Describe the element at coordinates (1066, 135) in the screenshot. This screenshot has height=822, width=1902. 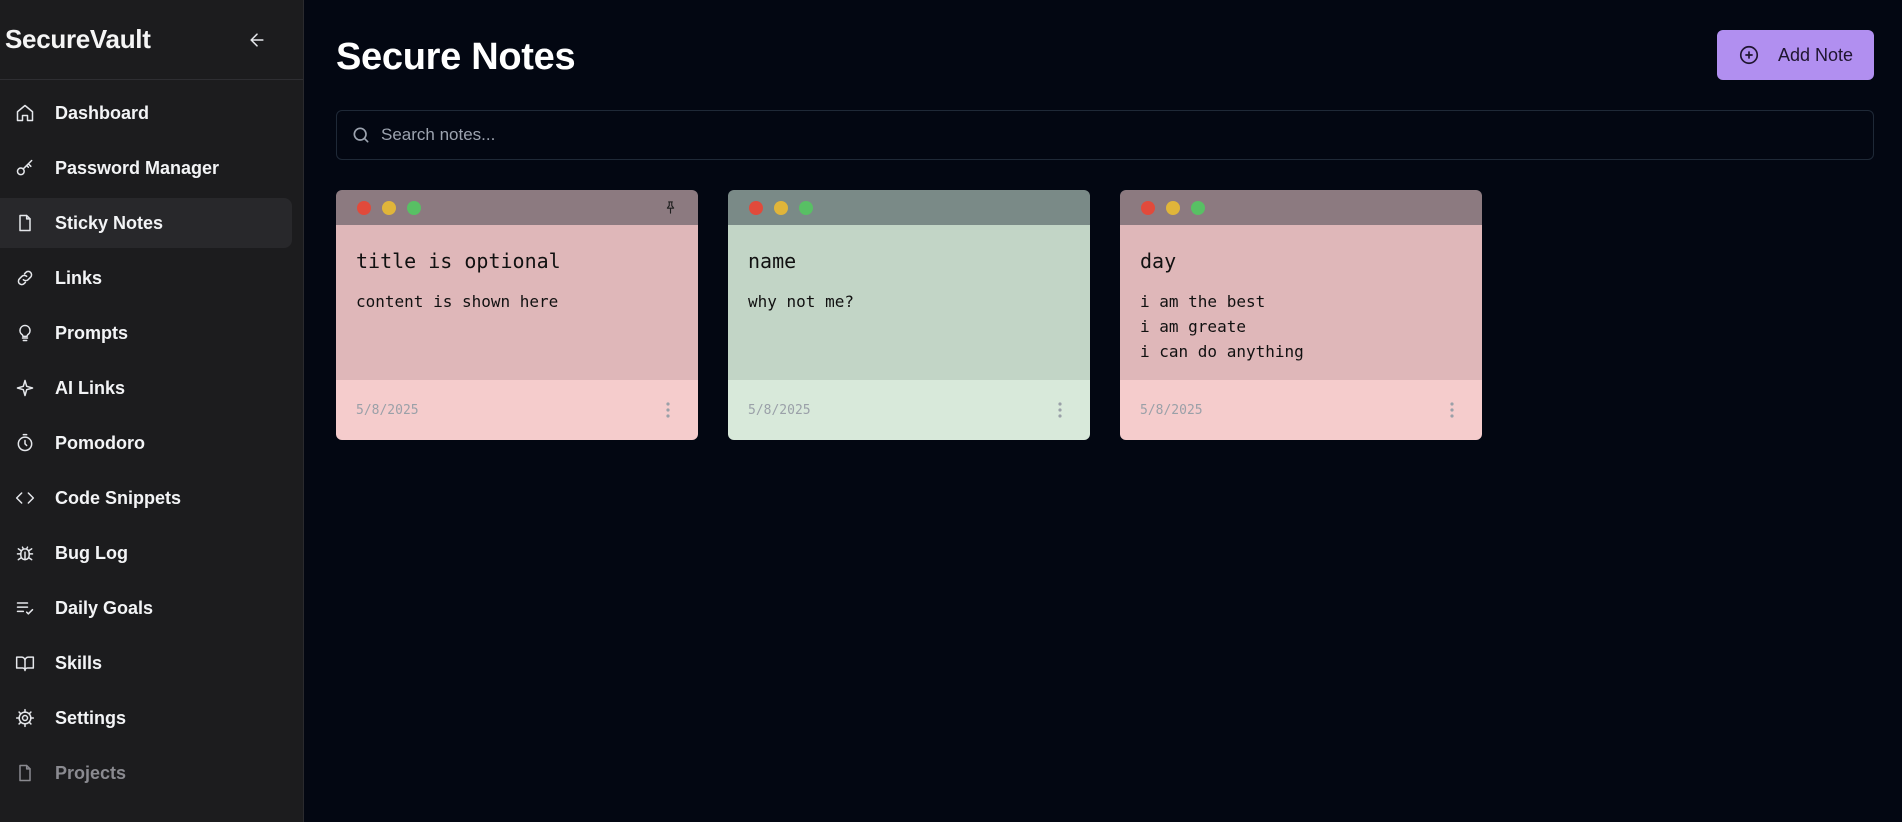
I see `search-input` at that location.